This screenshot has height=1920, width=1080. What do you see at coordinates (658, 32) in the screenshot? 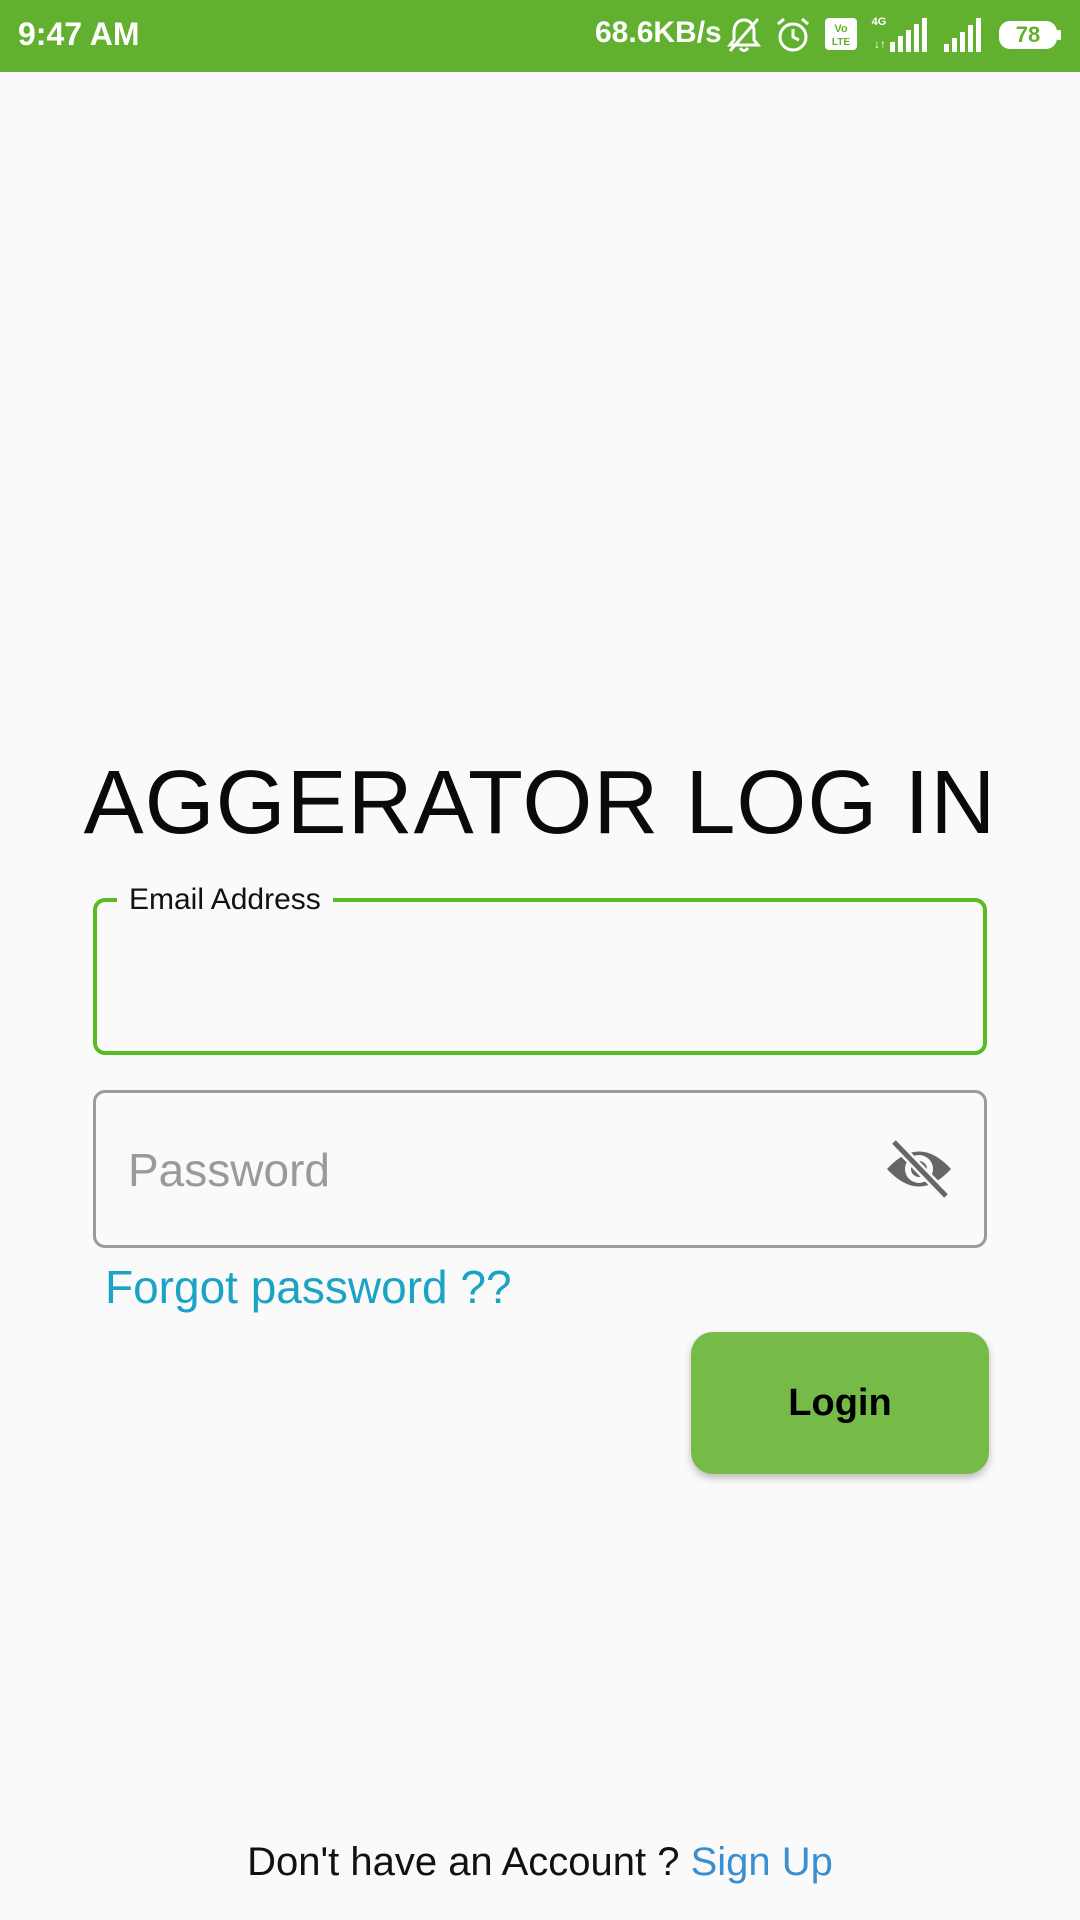
I see `network-speed: 68.6KB/s` at bounding box center [658, 32].